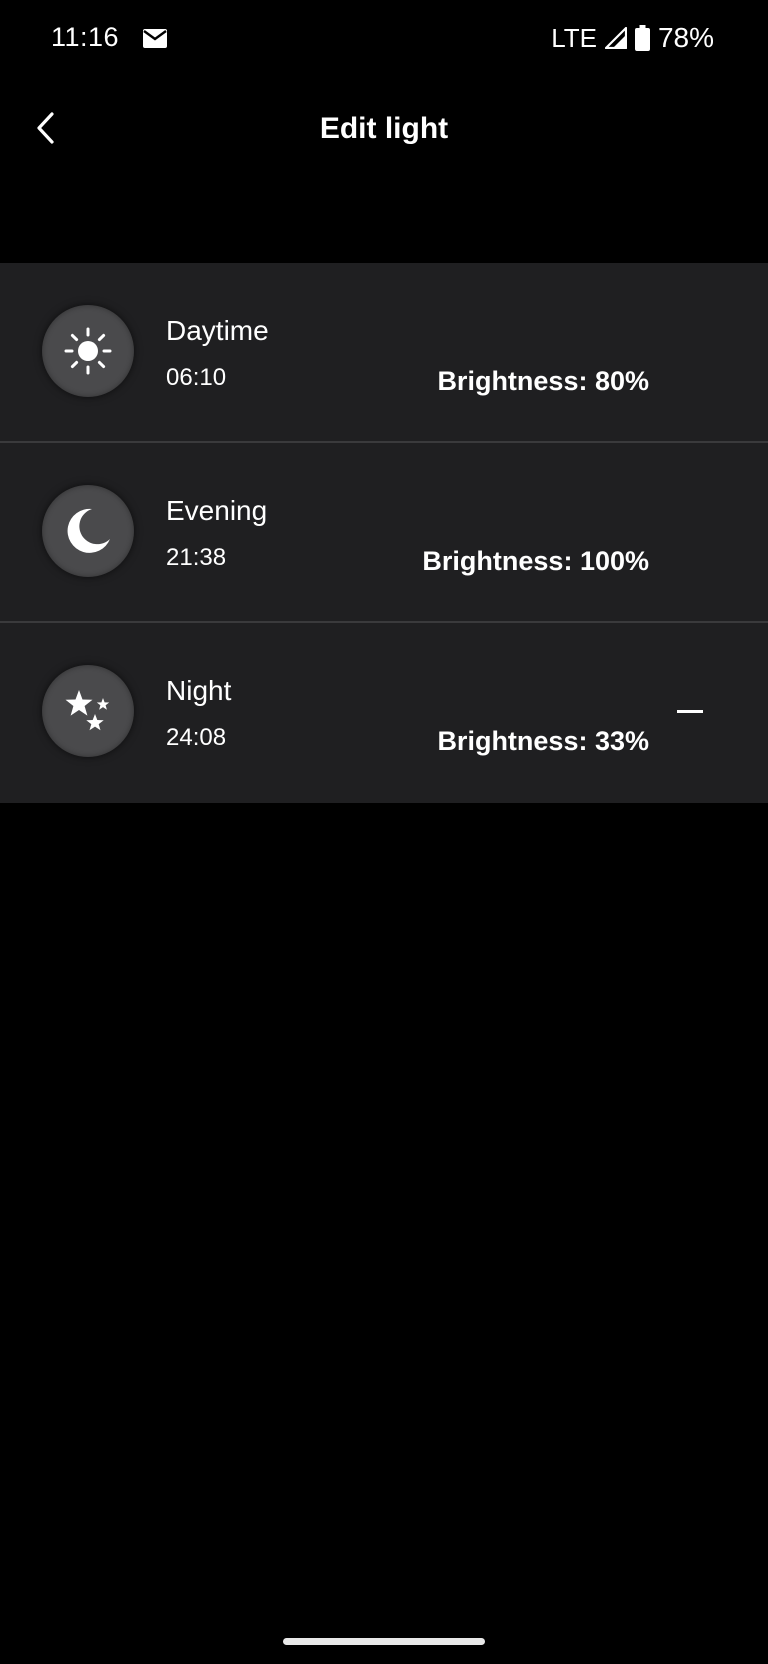 The width and height of the screenshot is (768, 1664). Describe the element at coordinates (632, 38) in the screenshot. I see `status-icons: LTE 78%` at that location.